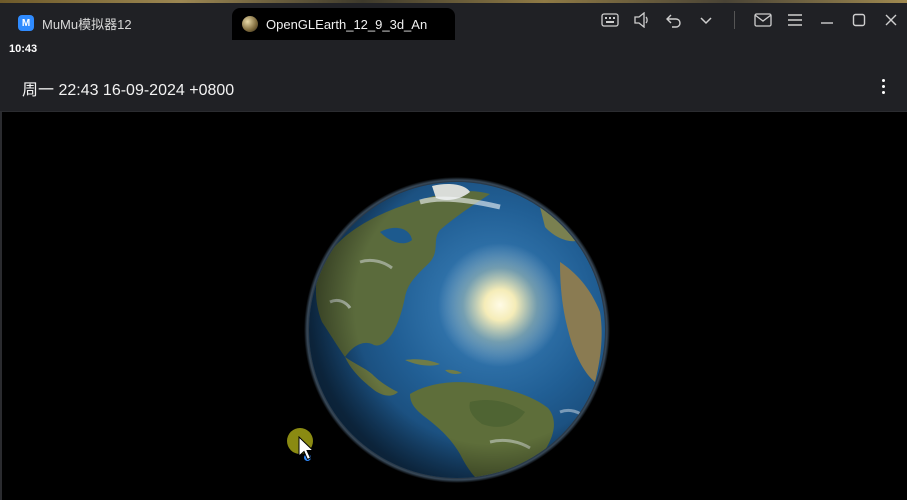 This screenshot has height=500, width=907. Describe the element at coordinates (453, 86) in the screenshot. I see `app-bar: 周一 22:43 16-09-2024 +0800` at that location.